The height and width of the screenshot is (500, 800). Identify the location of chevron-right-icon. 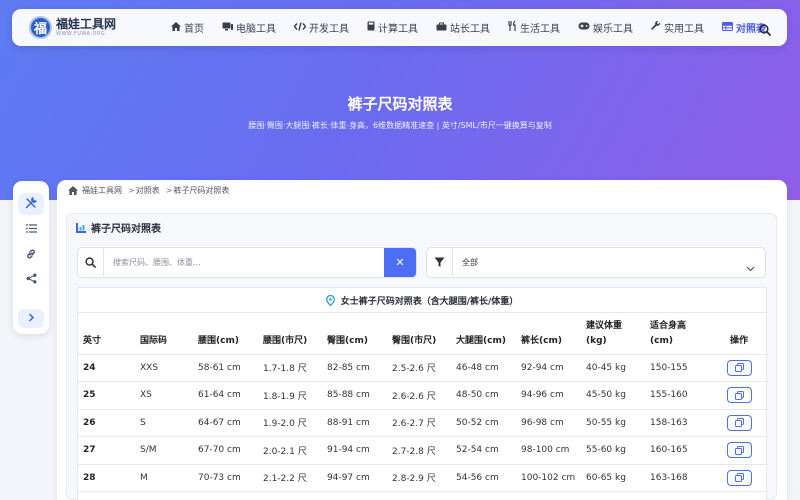
(31, 318).